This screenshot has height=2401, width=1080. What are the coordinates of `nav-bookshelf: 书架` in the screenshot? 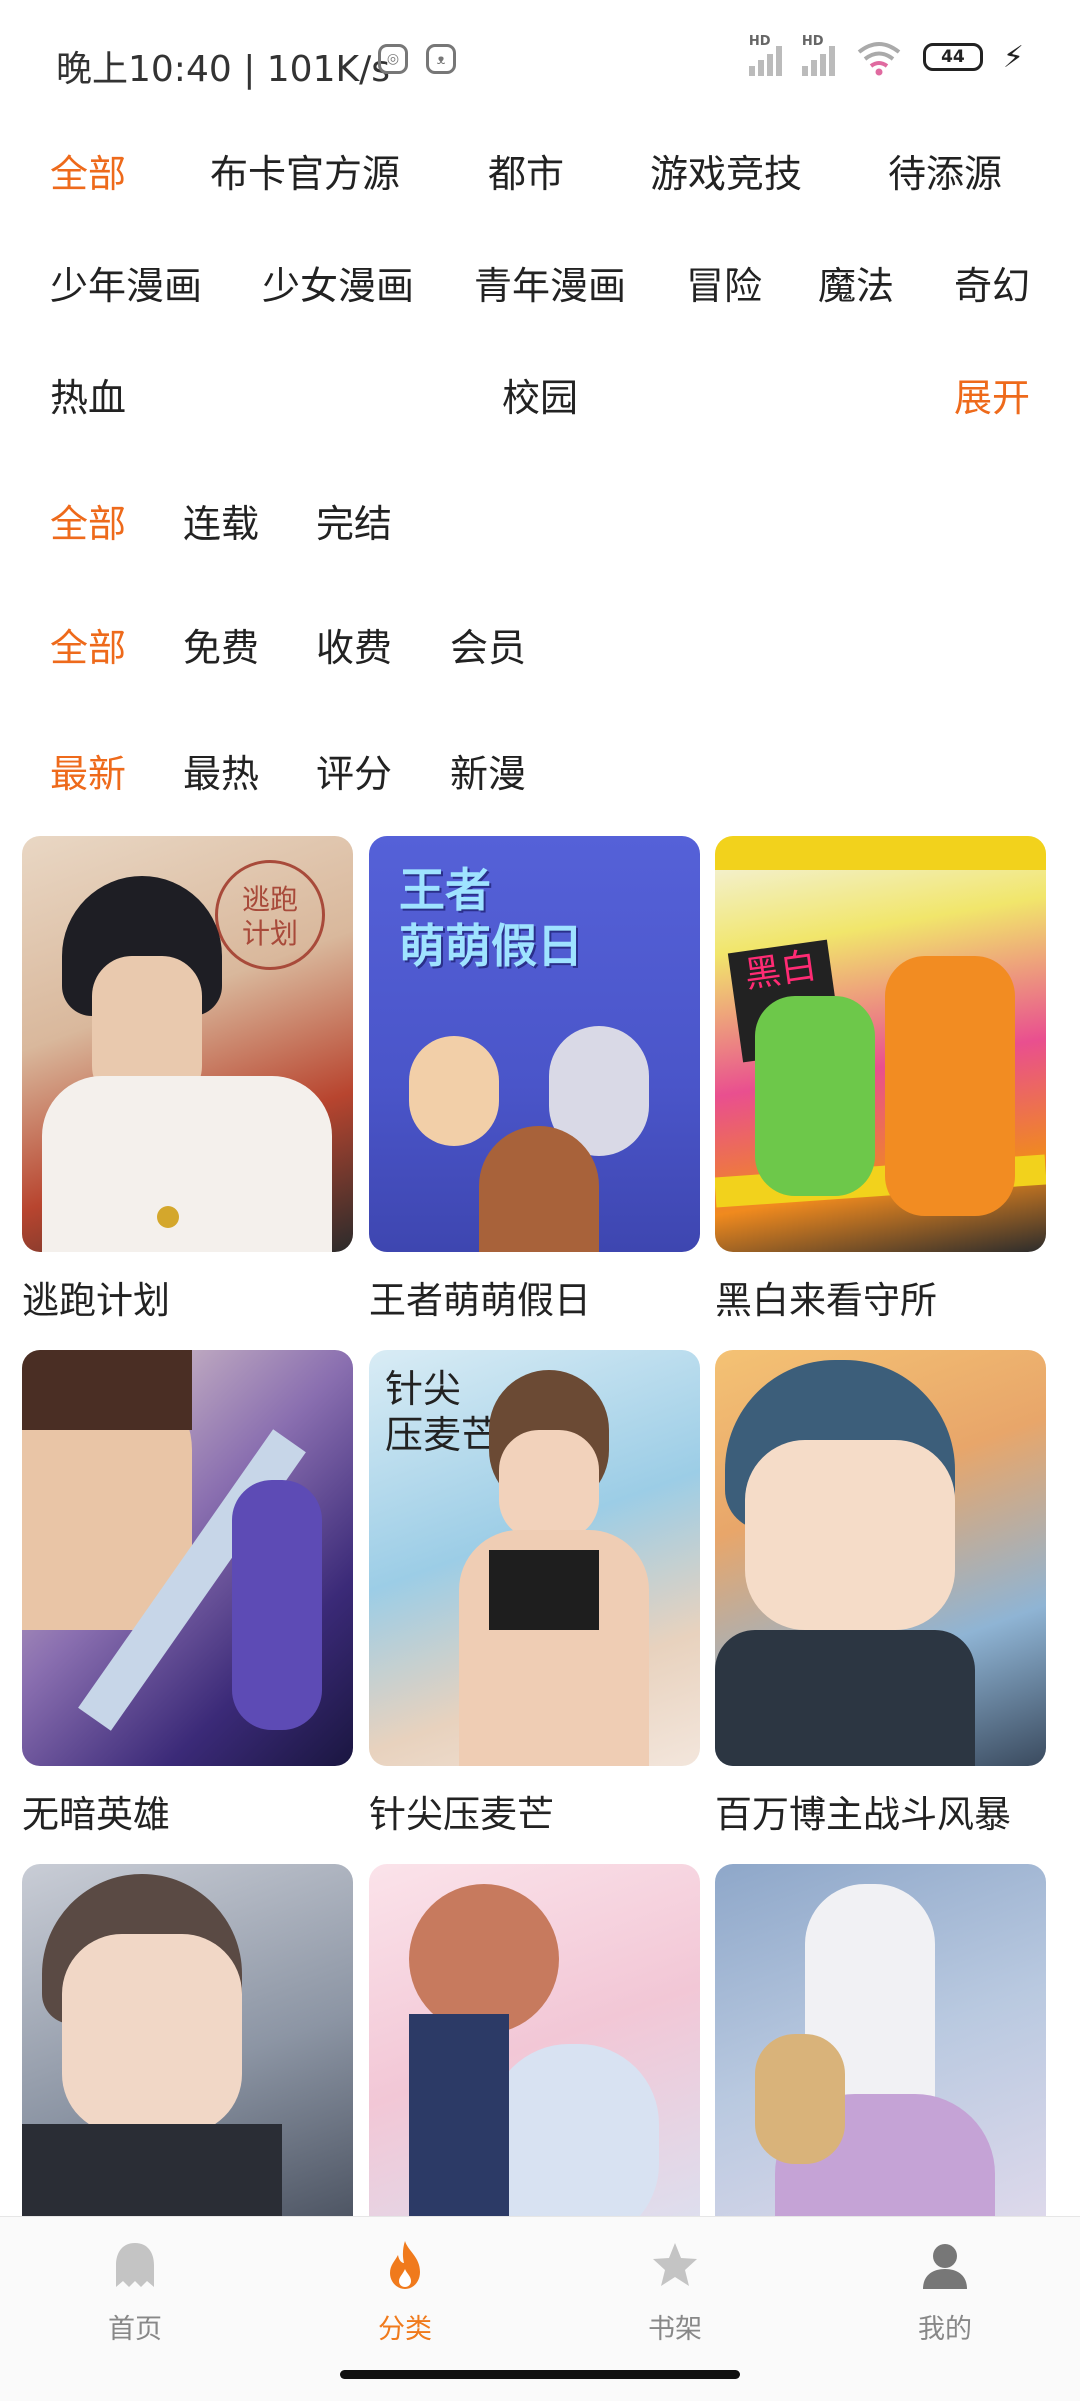 It's located at (675, 2292).